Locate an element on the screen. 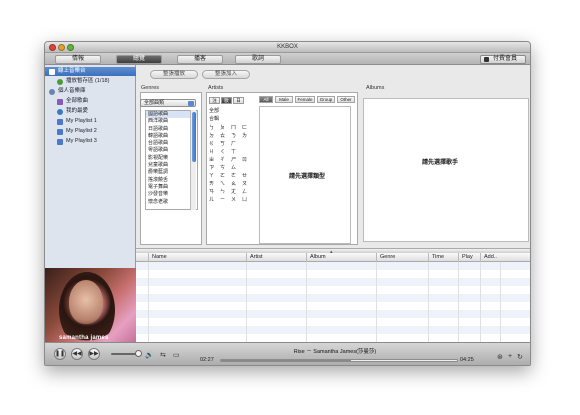 The image size is (580, 415). artist-index-all: 全部 is located at coordinates (231, 112).